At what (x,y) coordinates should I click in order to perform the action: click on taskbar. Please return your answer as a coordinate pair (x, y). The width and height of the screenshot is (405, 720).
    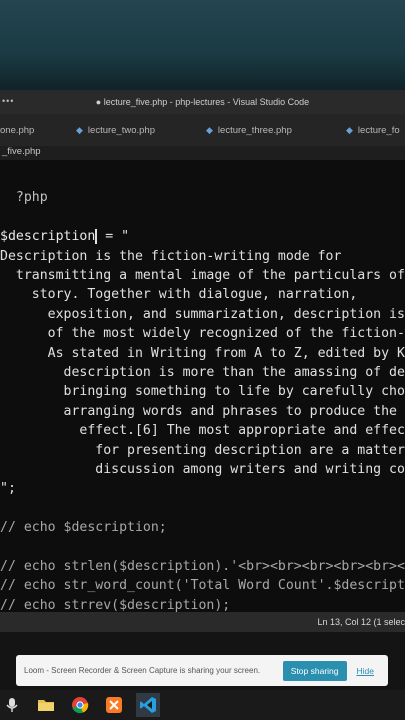
    Looking at the image, I should click on (202, 705).